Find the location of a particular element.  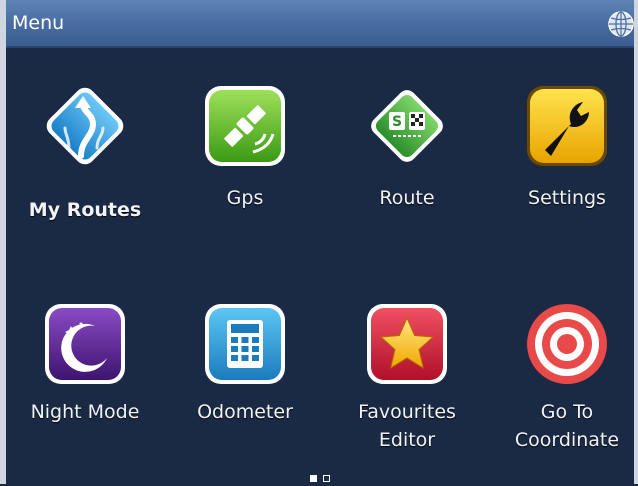

menu-item-favourites-editor: Favourites Editor is located at coordinates (407, 391).